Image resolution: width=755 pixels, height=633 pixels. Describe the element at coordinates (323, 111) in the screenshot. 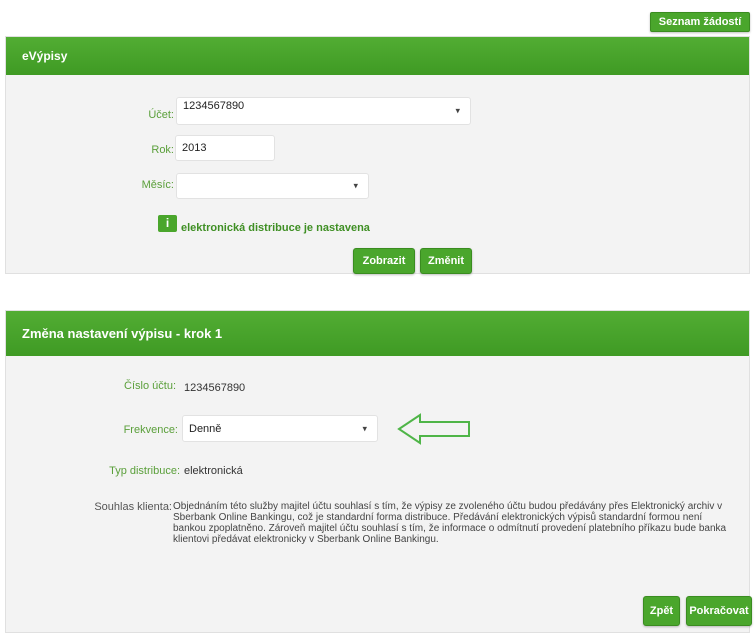

I see `ucet-select: 1234567890 ▾` at that location.